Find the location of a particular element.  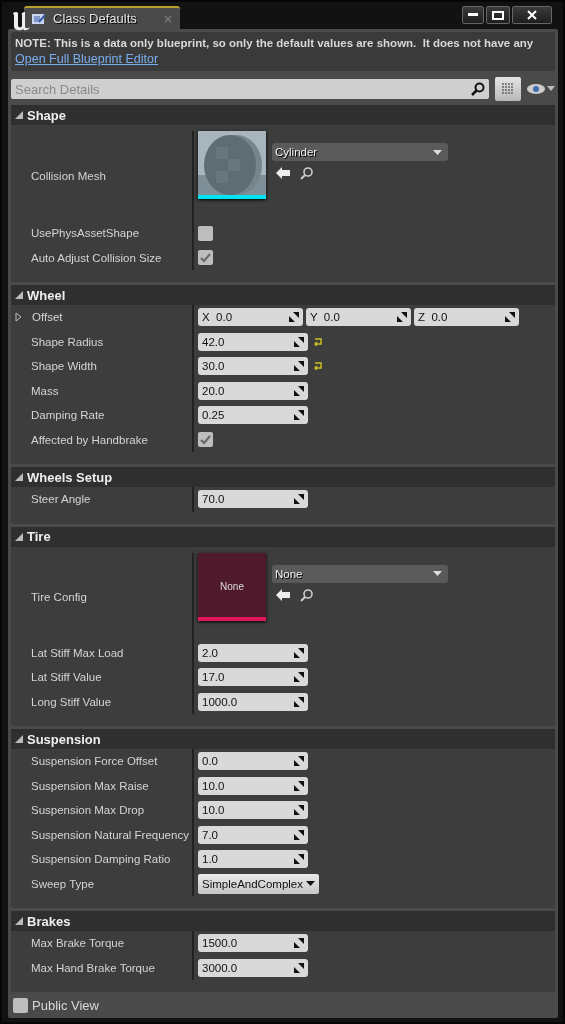

minimize-button is located at coordinates (473, 15).